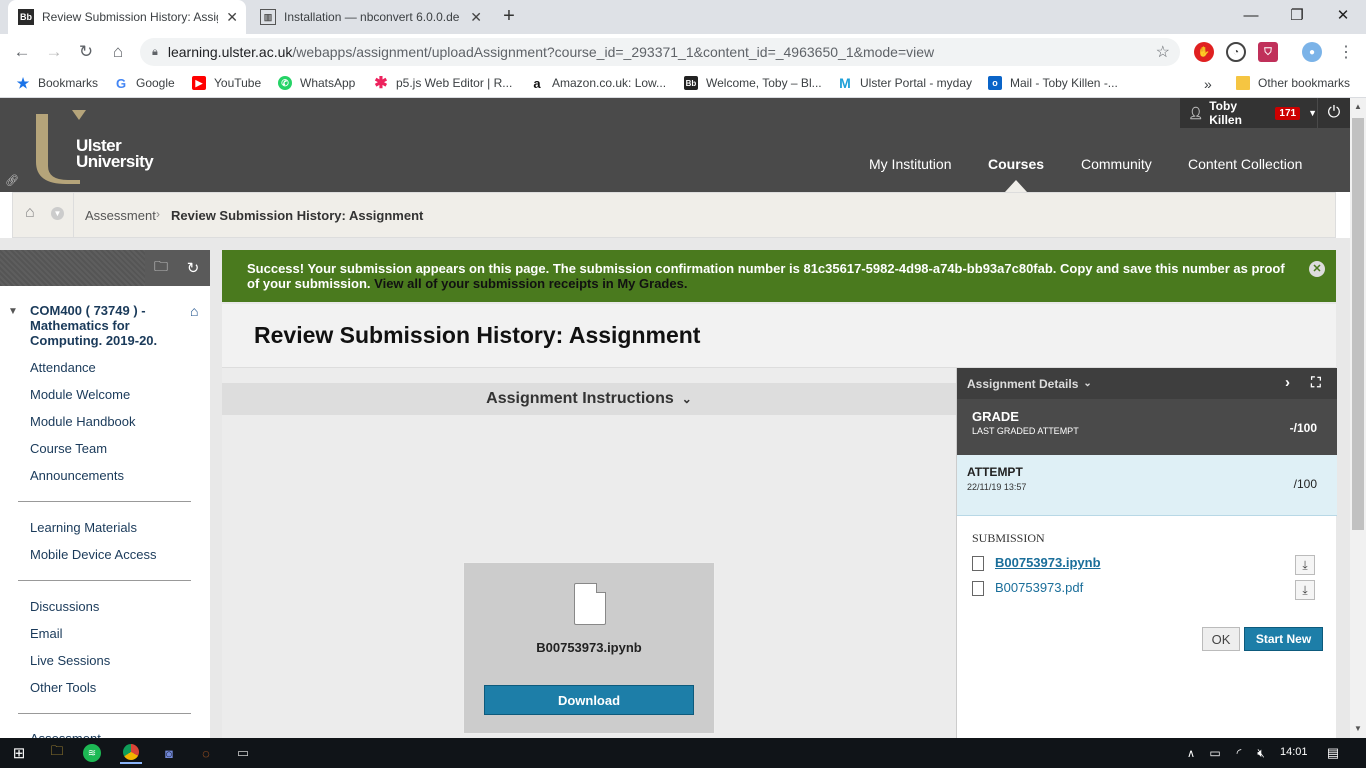  What do you see at coordinates (193, 268) in the screenshot?
I see `refresh-icon: ↻` at bounding box center [193, 268].